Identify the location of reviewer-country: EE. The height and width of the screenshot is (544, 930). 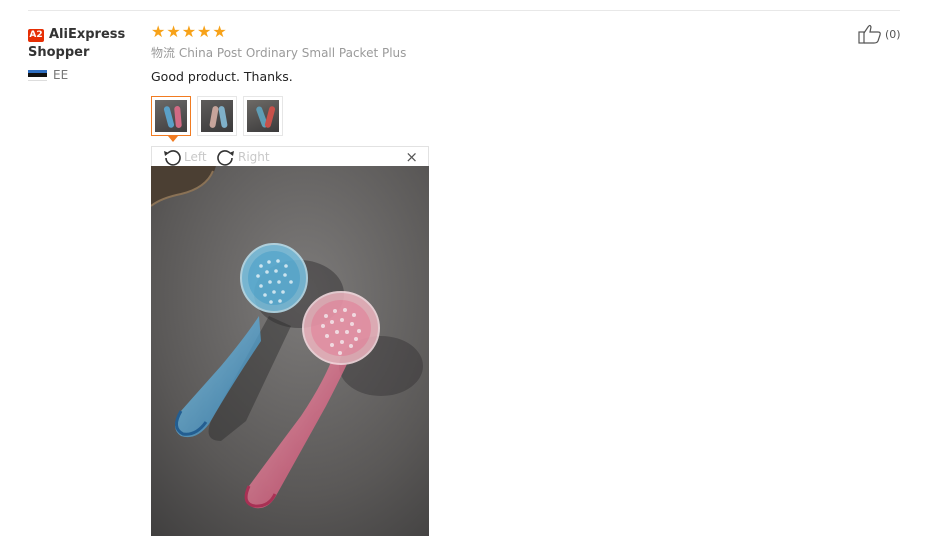
(83, 75).